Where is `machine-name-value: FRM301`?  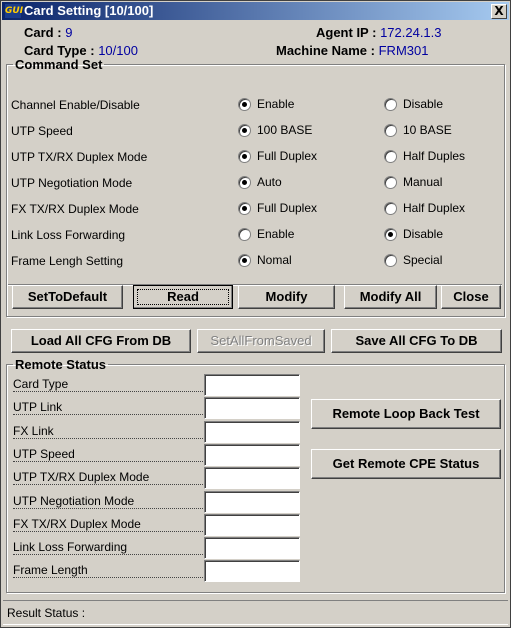 machine-name-value: FRM301 is located at coordinates (403, 50).